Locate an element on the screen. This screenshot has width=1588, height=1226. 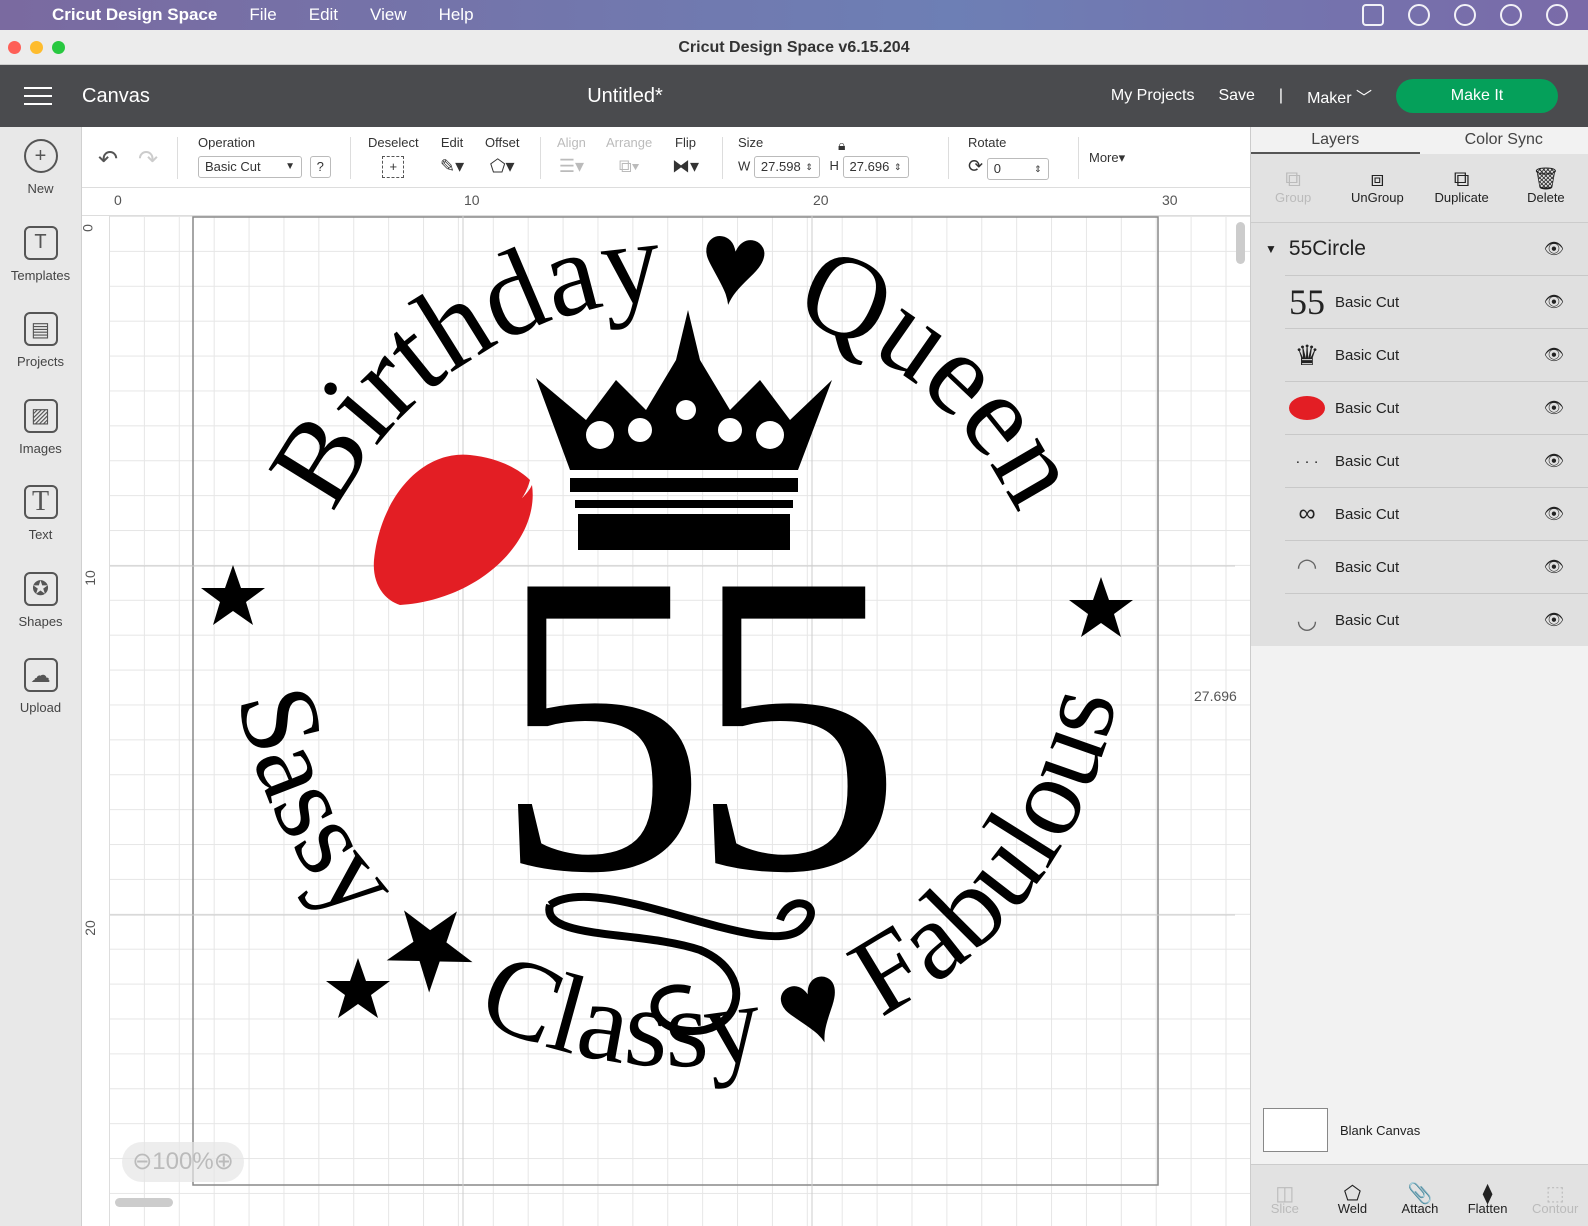
layer-row: · · · Basic Cut 👁︎ is located at coordinates (1436, 460).